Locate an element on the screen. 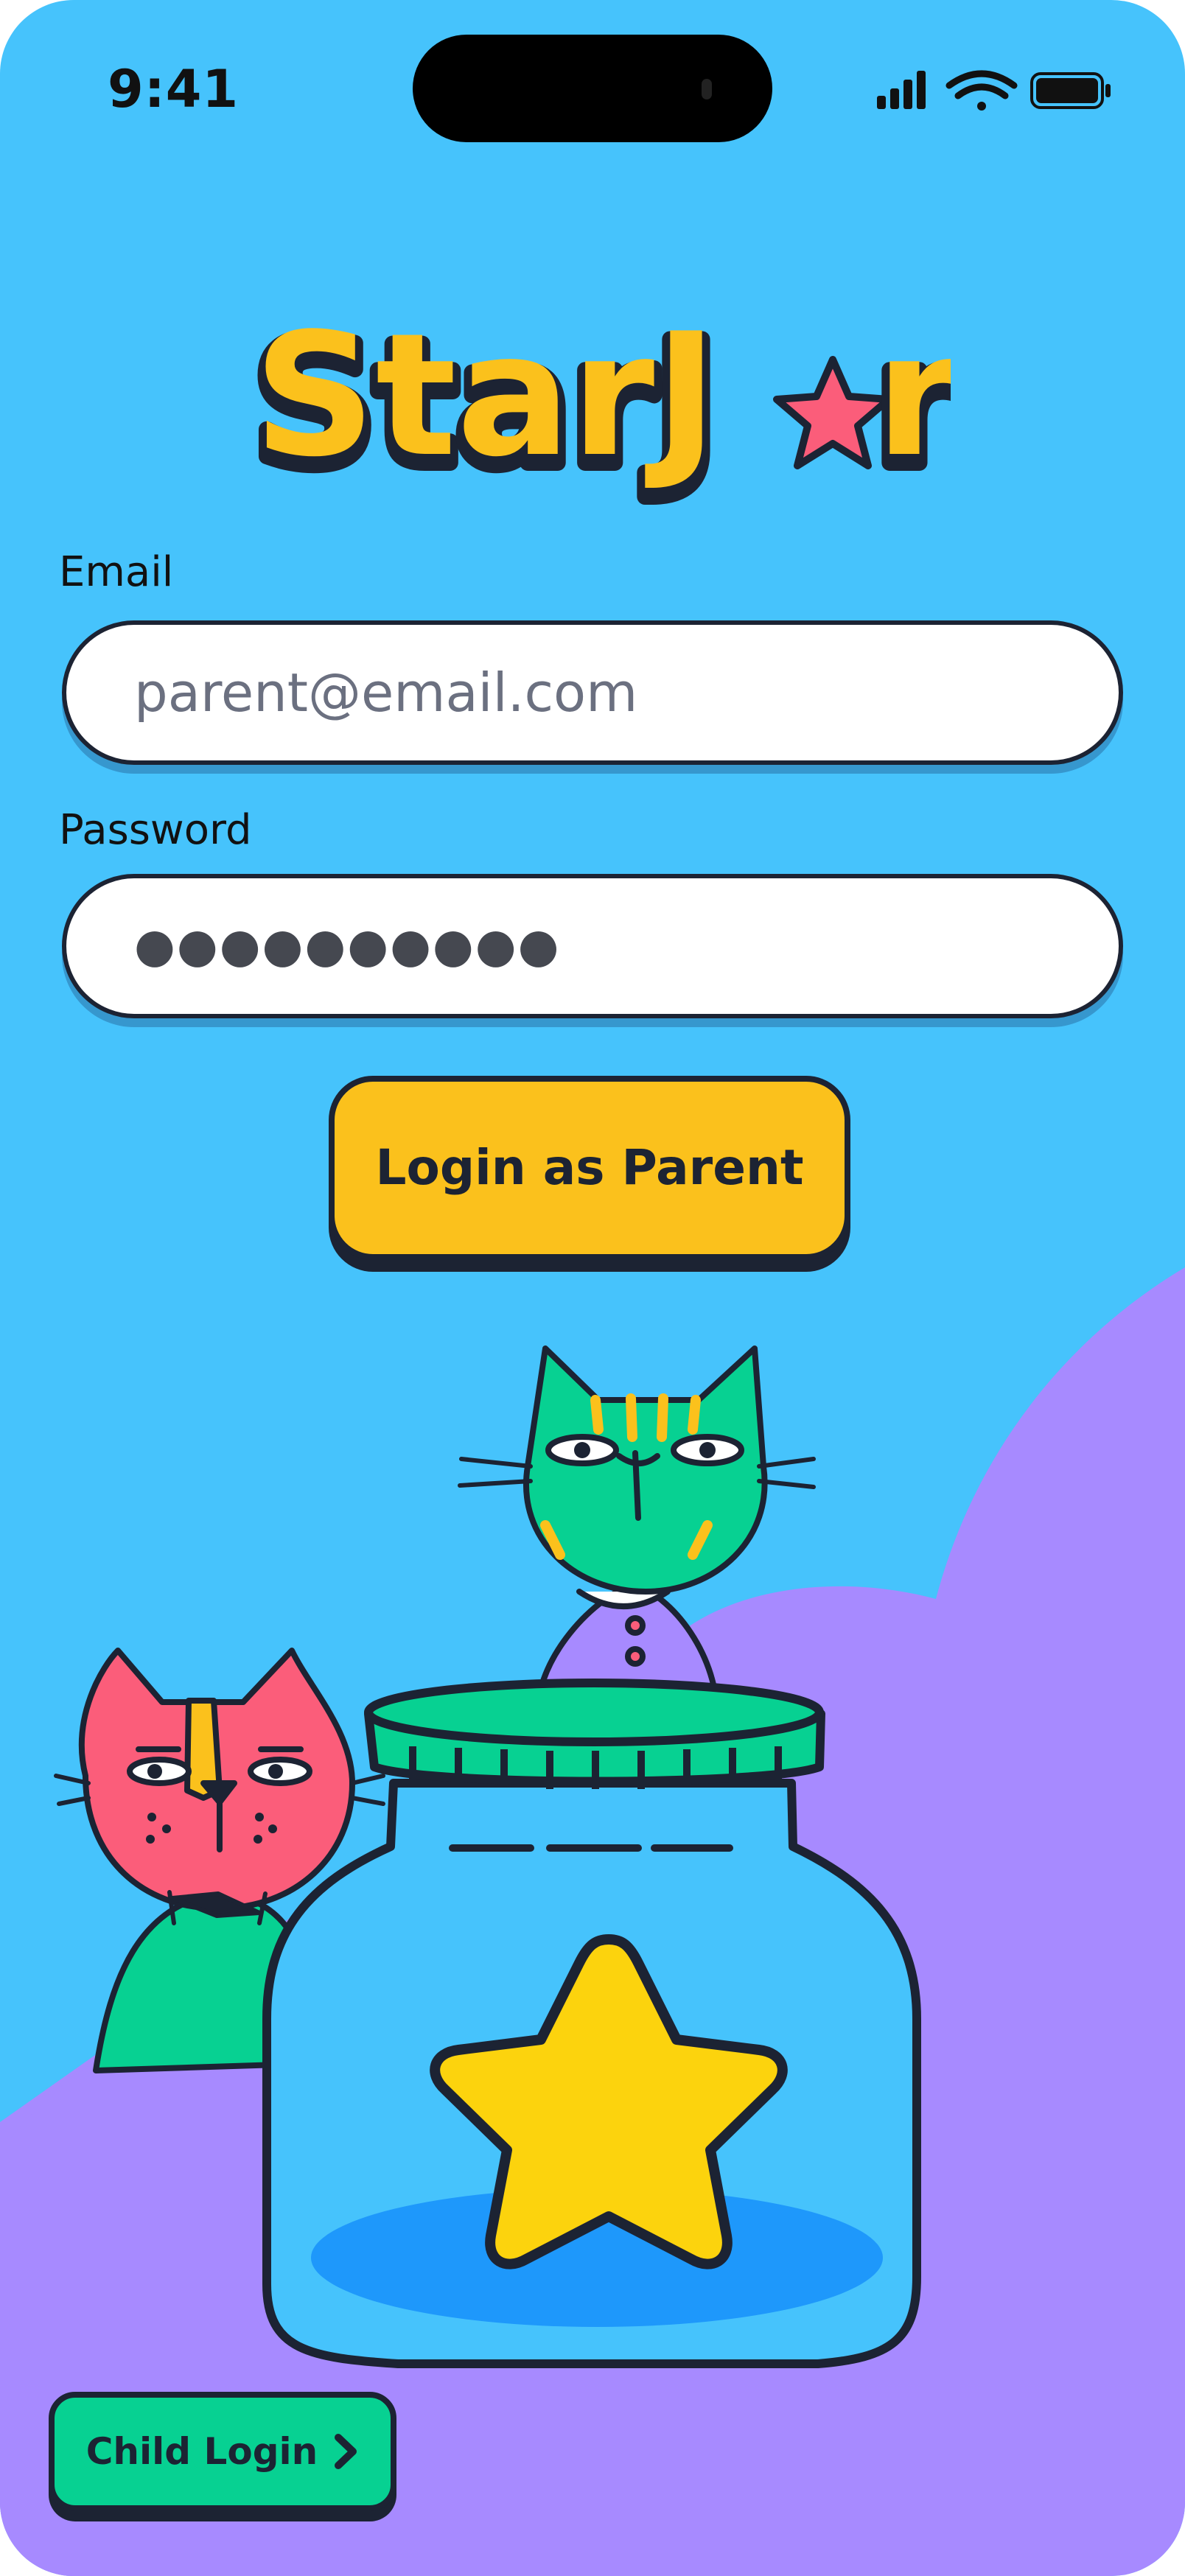 The height and width of the screenshot is (2576, 1185). cellular-signal-icon is located at coordinates (901, 90).